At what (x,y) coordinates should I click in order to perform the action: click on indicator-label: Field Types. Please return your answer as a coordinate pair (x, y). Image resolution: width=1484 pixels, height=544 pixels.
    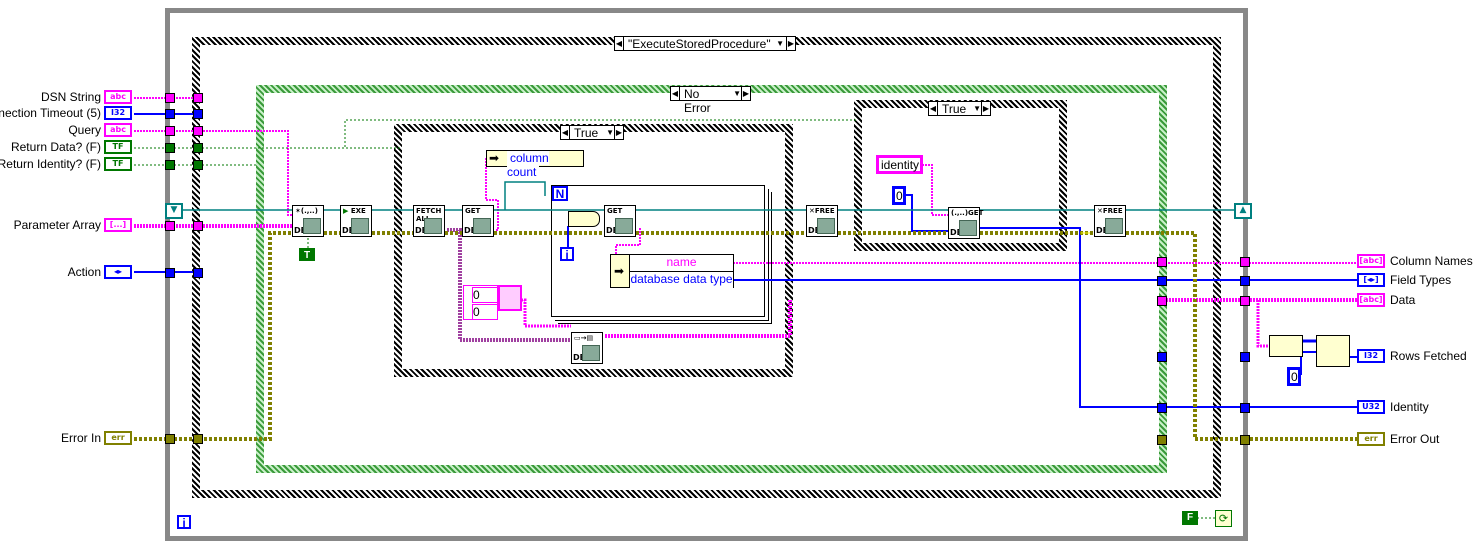
    Looking at the image, I should click on (1421, 280).